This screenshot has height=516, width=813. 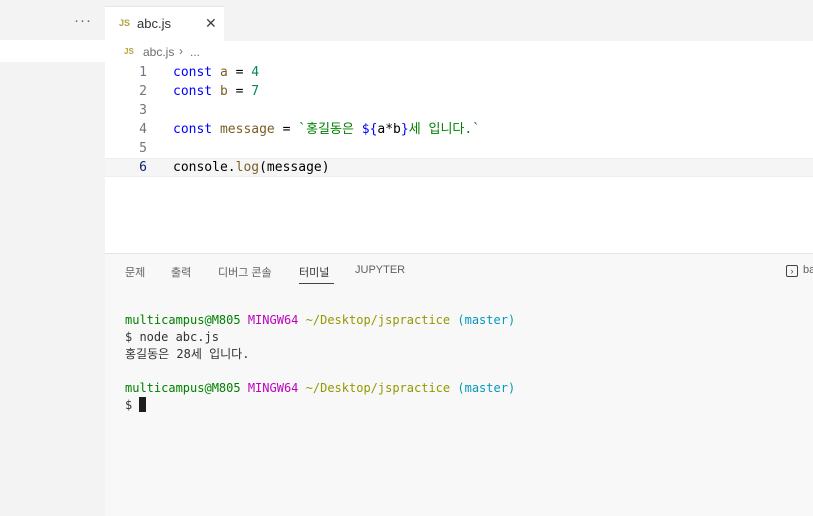 I want to click on line-number: 1, so click(x=143, y=72).